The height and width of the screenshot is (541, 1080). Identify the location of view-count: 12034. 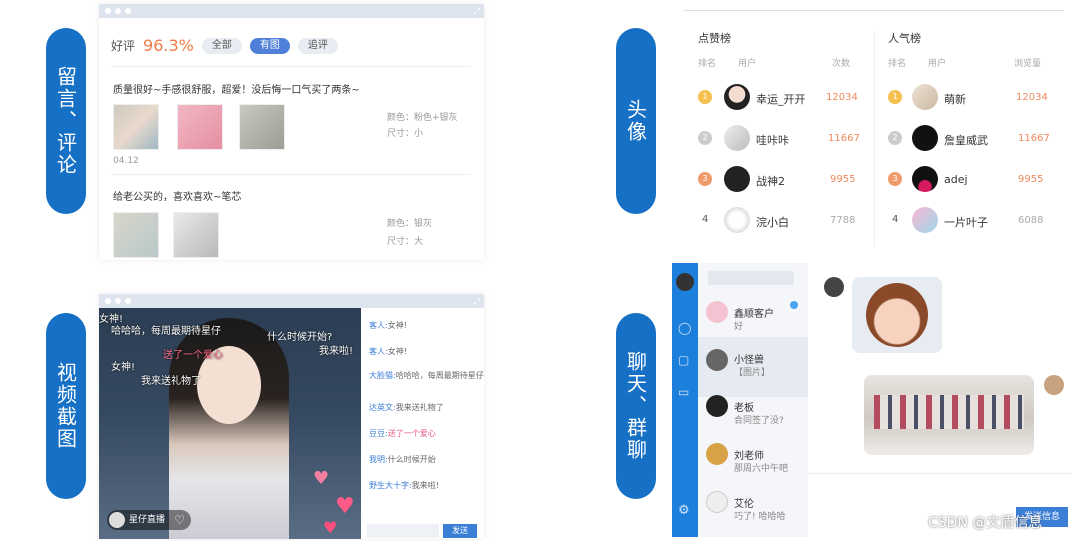
(1032, 97).